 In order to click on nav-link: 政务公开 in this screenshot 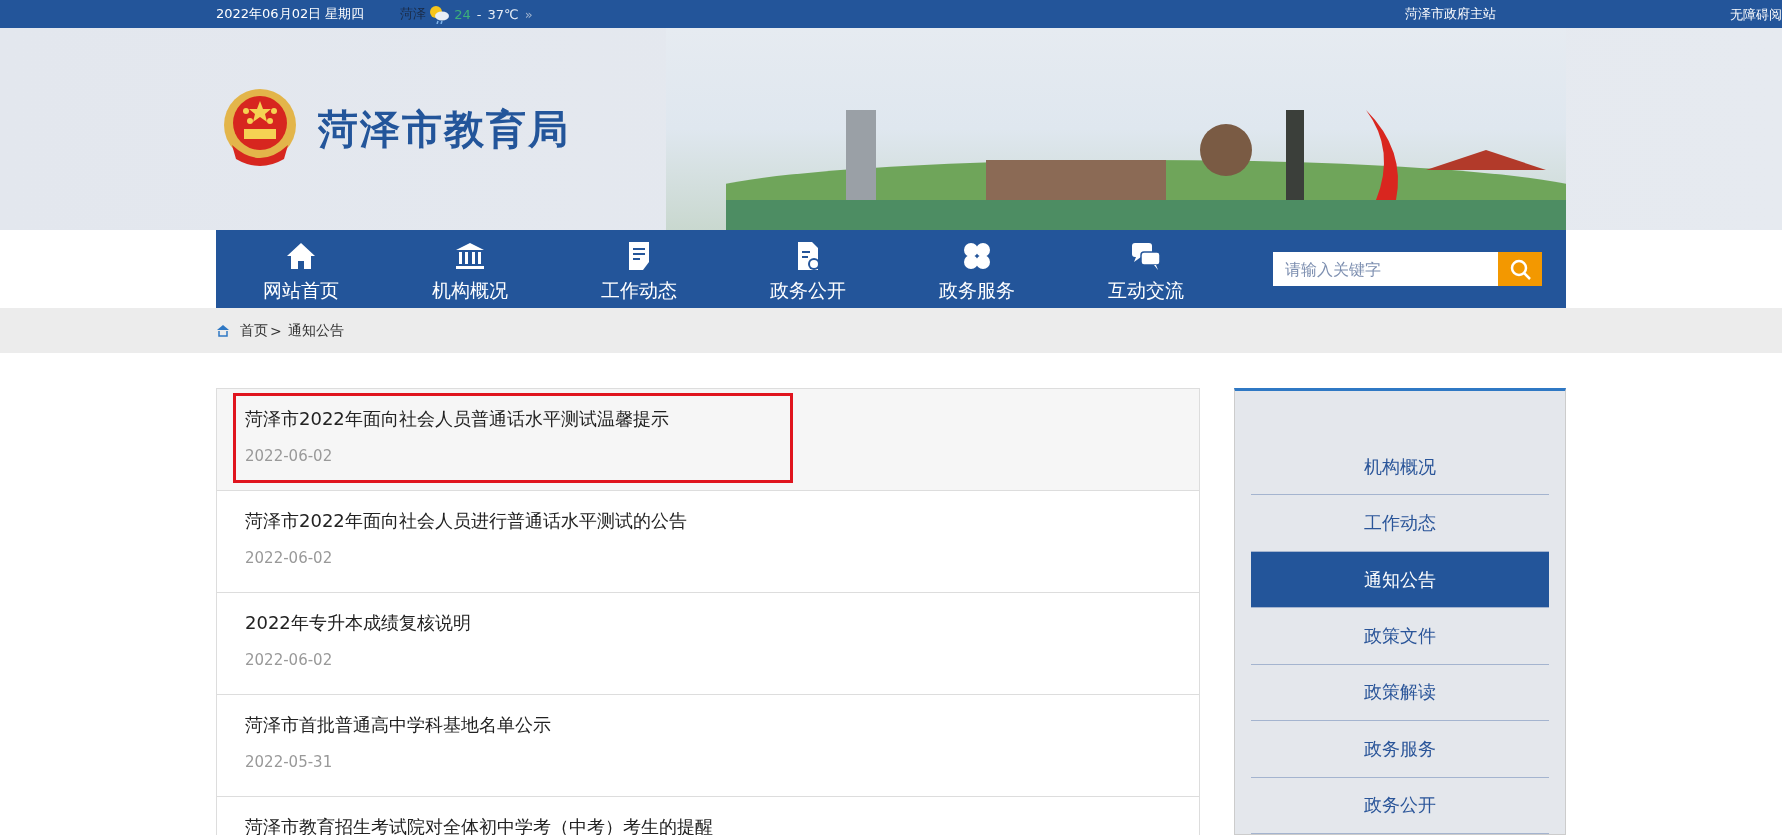, I will do `click(807, 269)`.